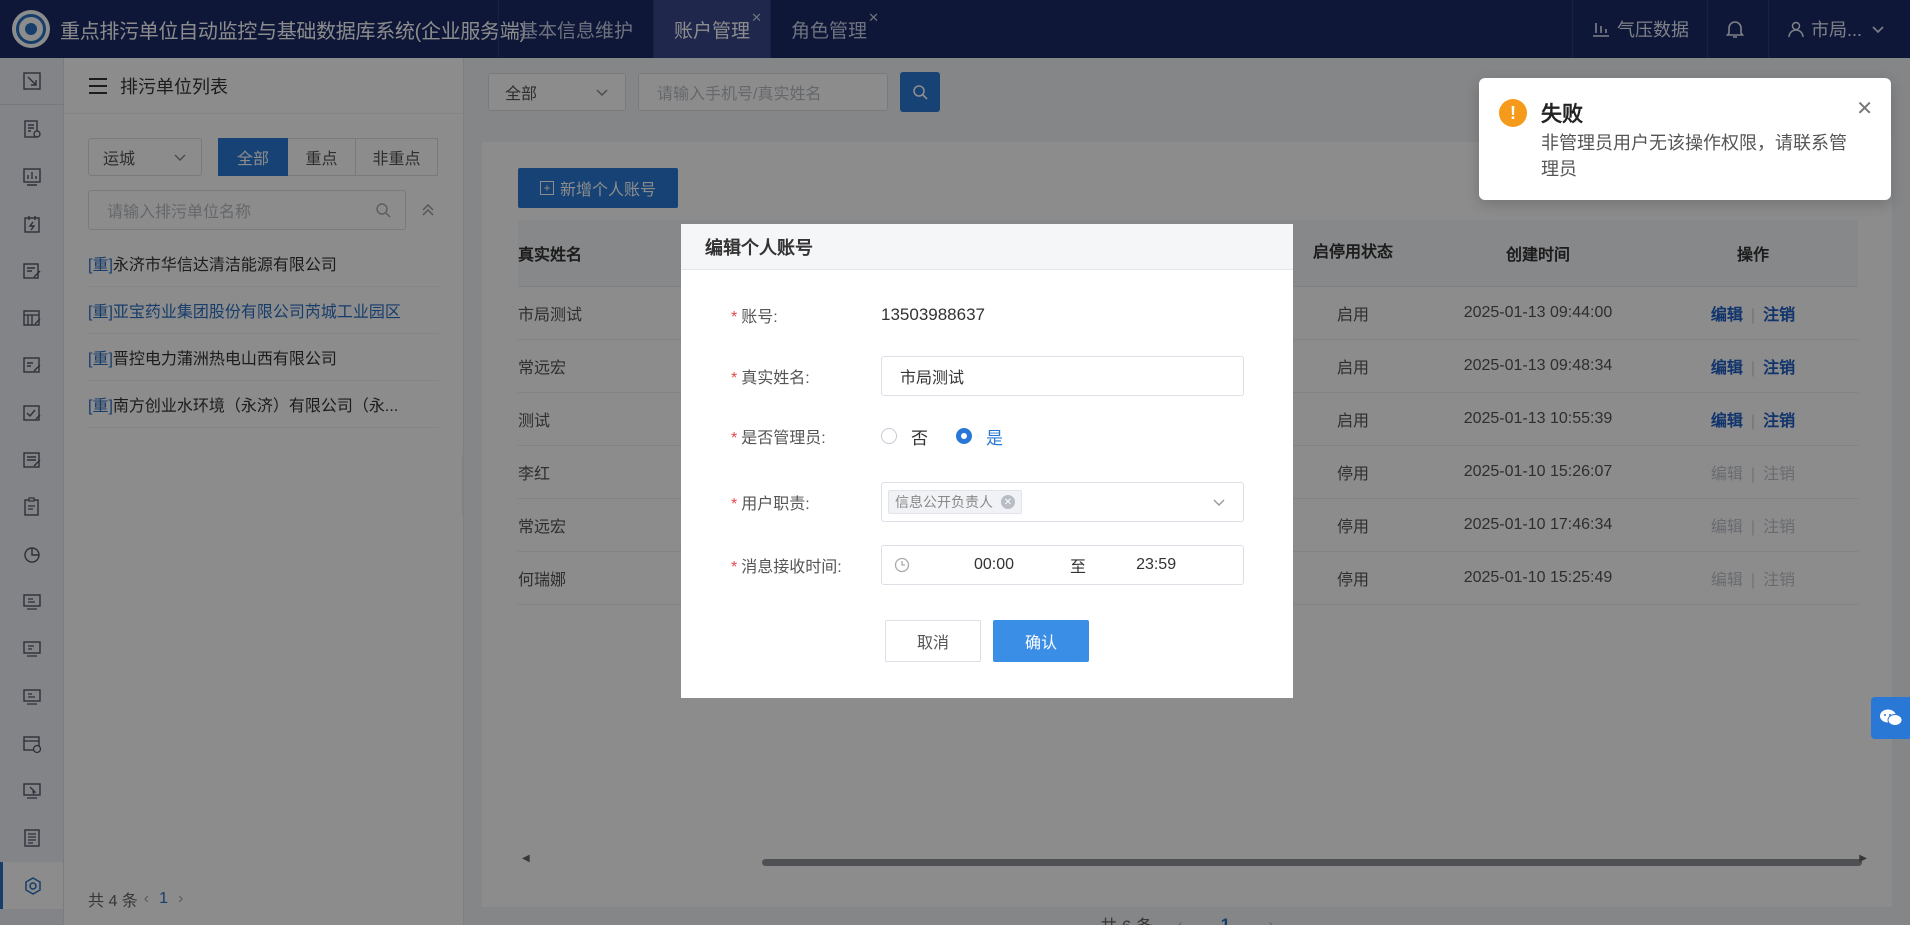  Describe the element at coordinates (902, 565) in the screenshot. I see `clock-icon` at that location.